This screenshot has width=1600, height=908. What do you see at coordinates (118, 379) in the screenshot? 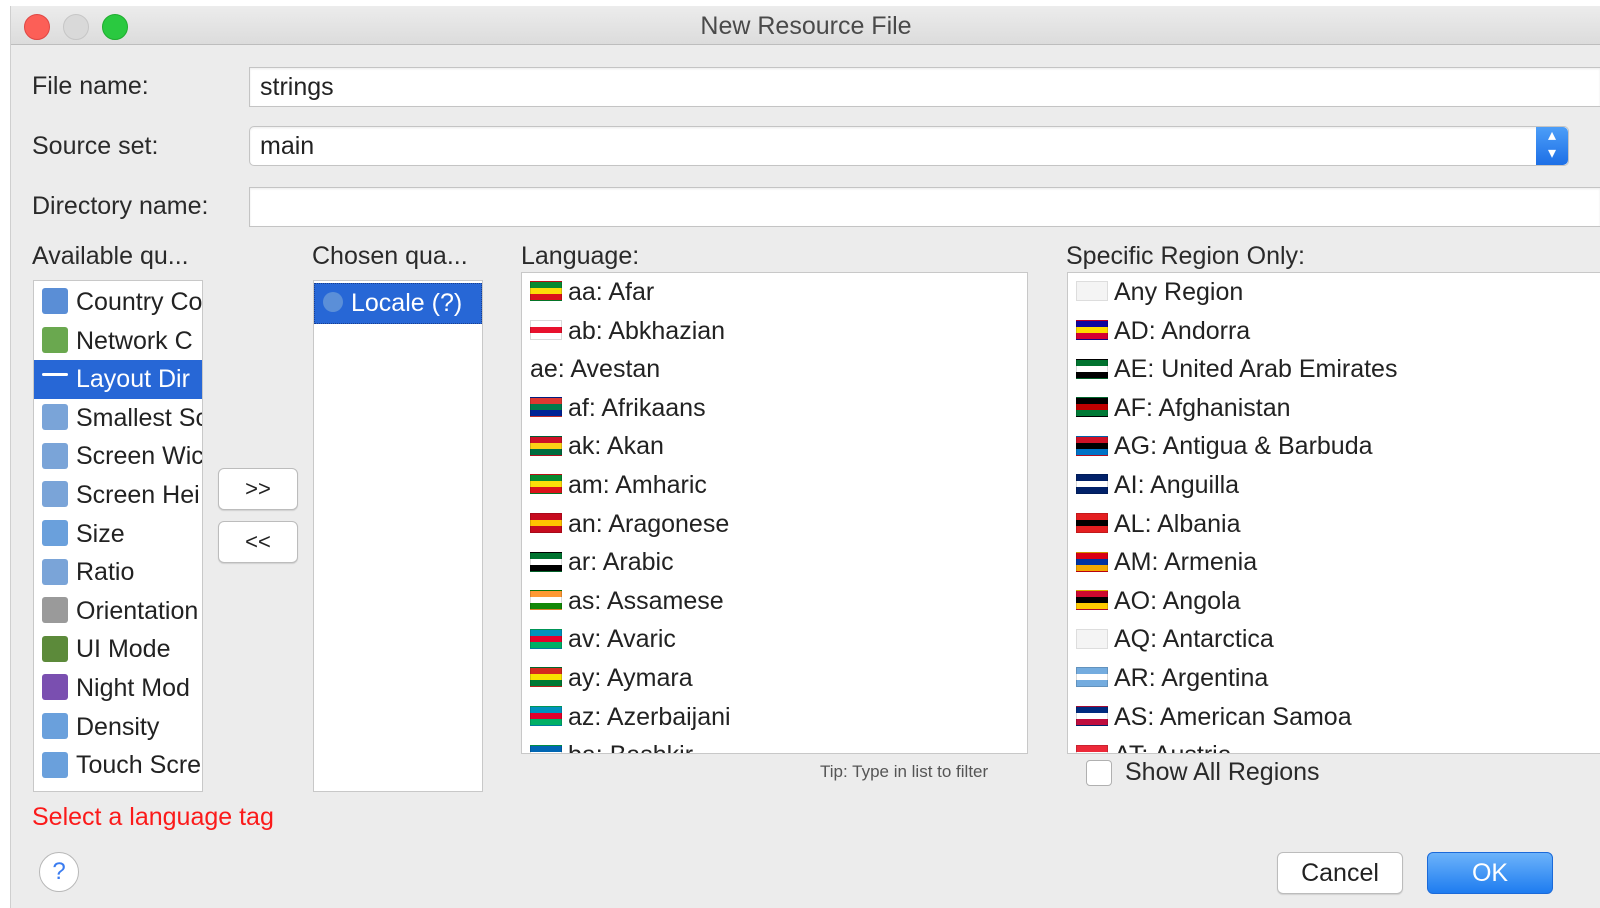
I see `qualifier-item: Layout Dir` at bounding box center [118, 379].